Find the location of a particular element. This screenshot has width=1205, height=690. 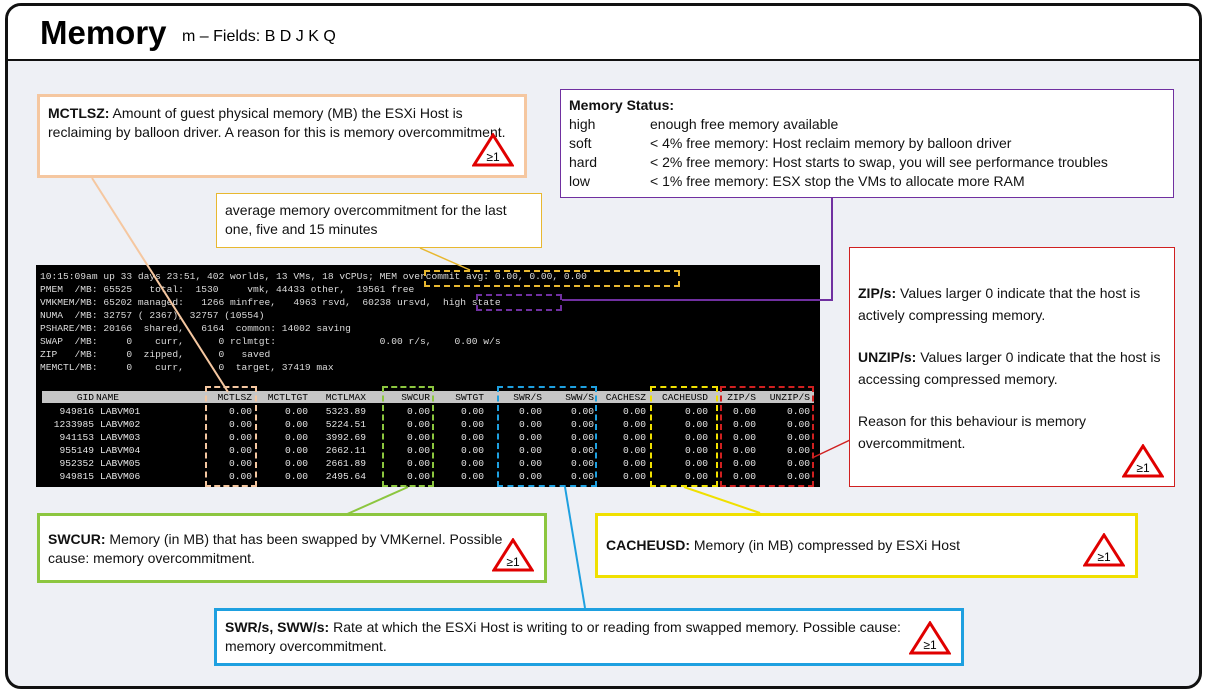

table-cell: 3992.69 is located at coordinates (345, 437).